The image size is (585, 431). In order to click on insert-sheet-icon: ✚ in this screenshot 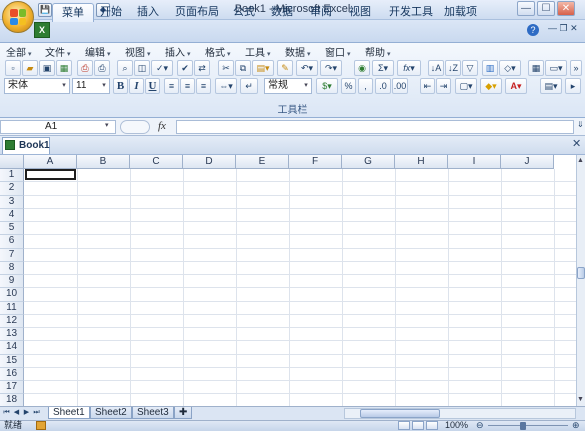, I will do `click(183, 413)`.